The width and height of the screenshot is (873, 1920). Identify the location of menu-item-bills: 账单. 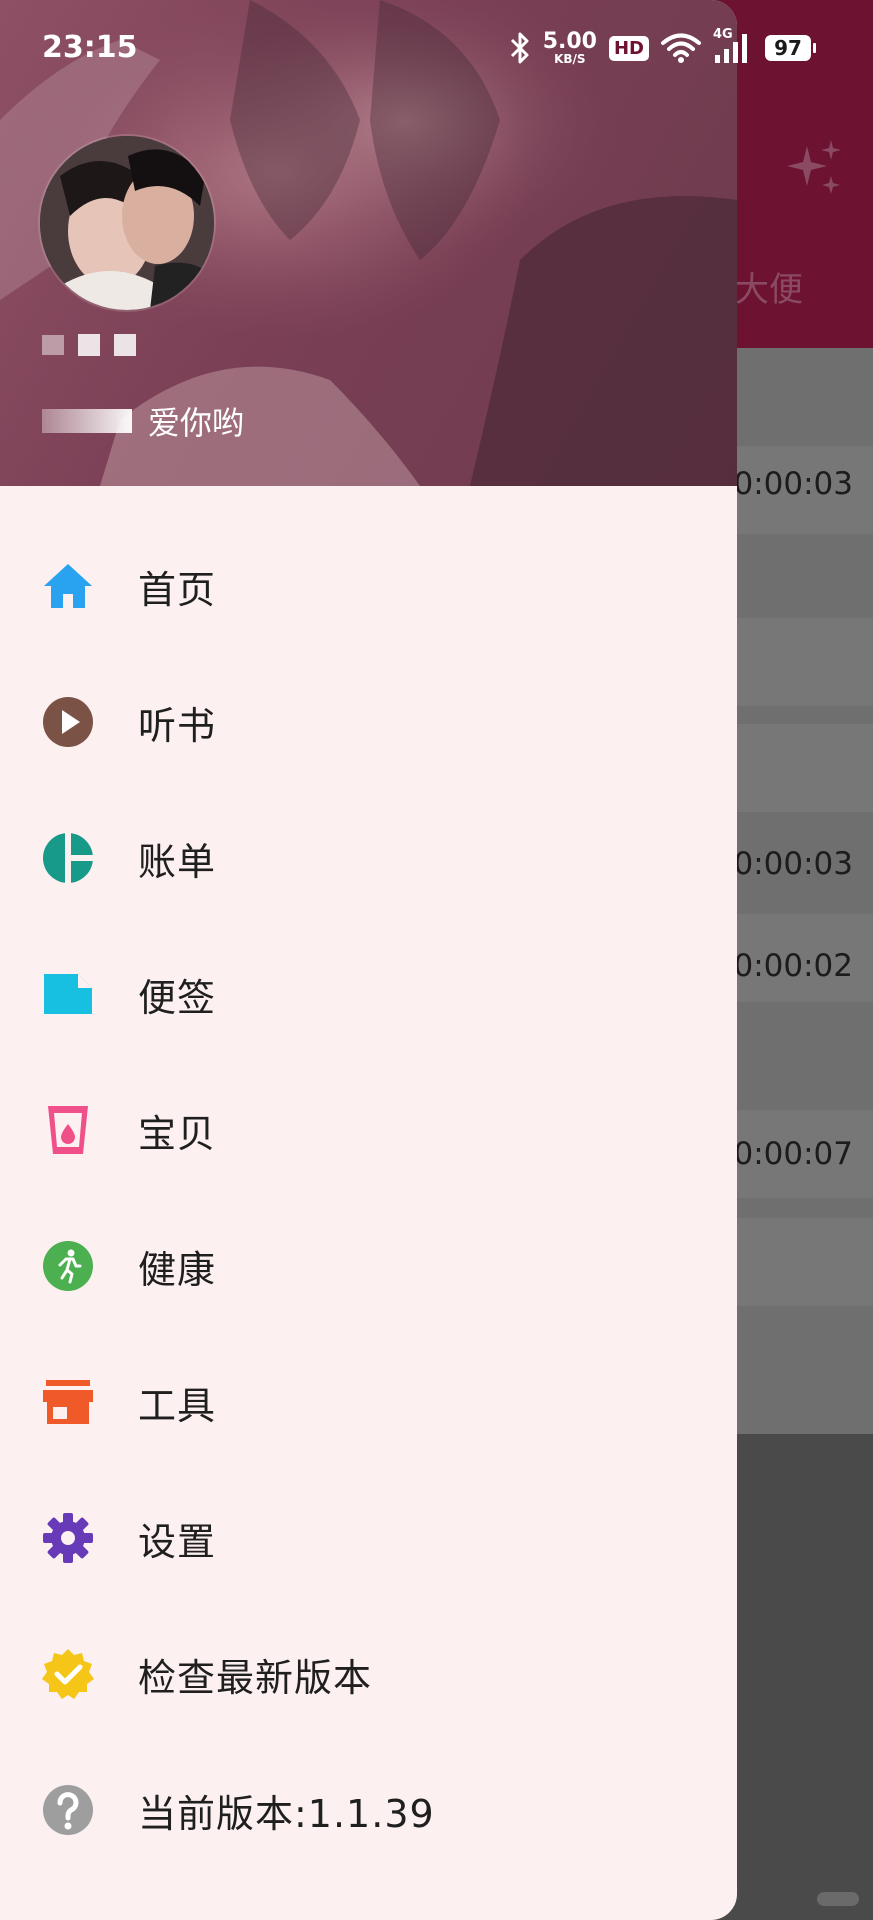
(368, 858).